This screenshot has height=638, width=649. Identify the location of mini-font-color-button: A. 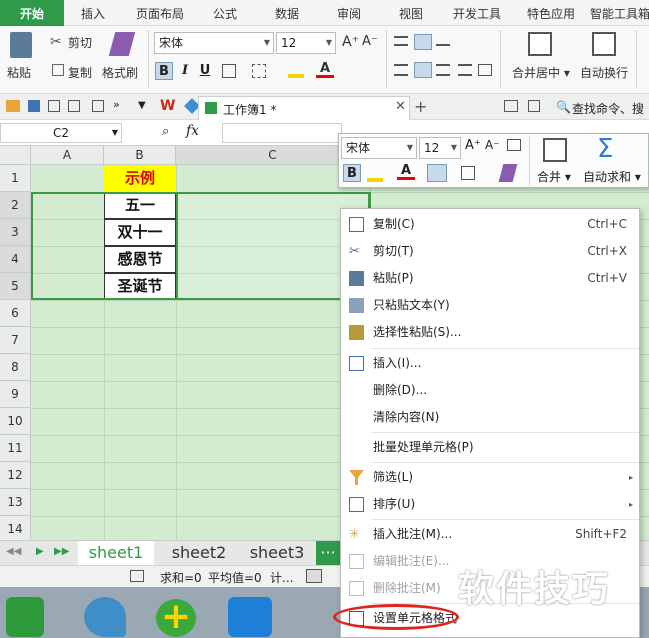
(406, 171).